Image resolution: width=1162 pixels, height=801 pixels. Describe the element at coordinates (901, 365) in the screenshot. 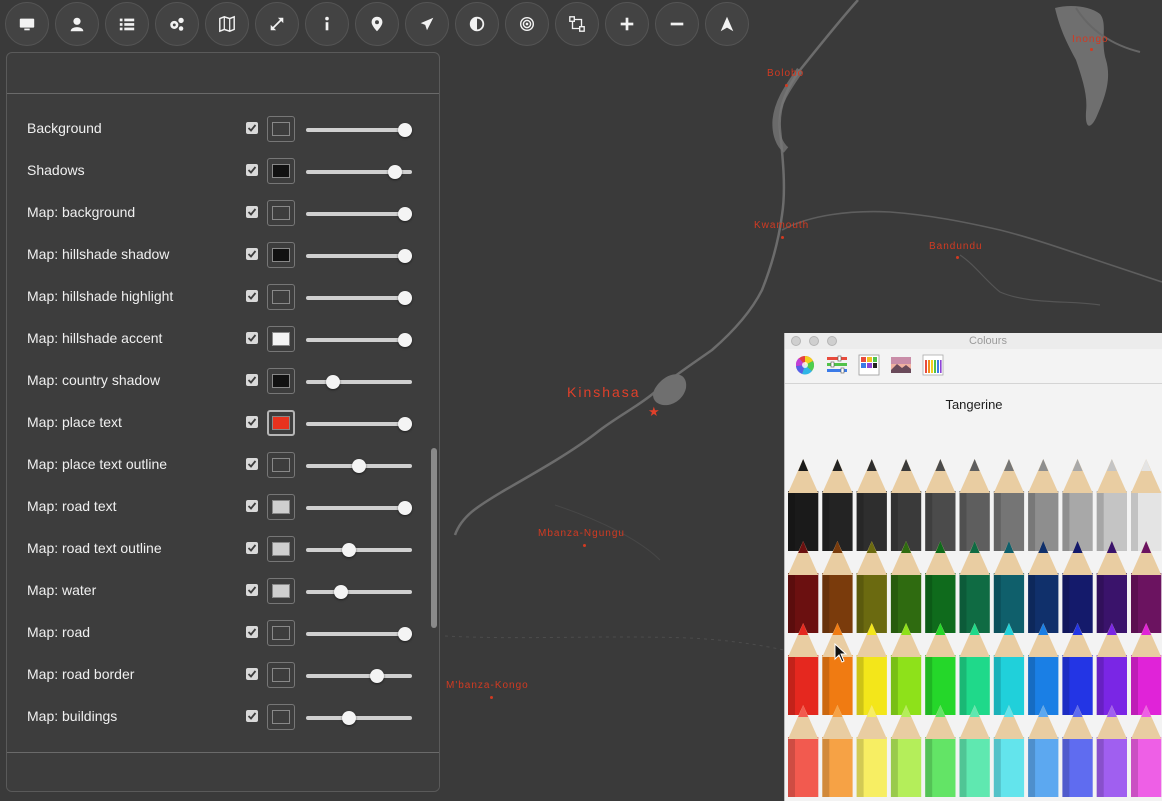

I see `image-palettes-tab` at that location.